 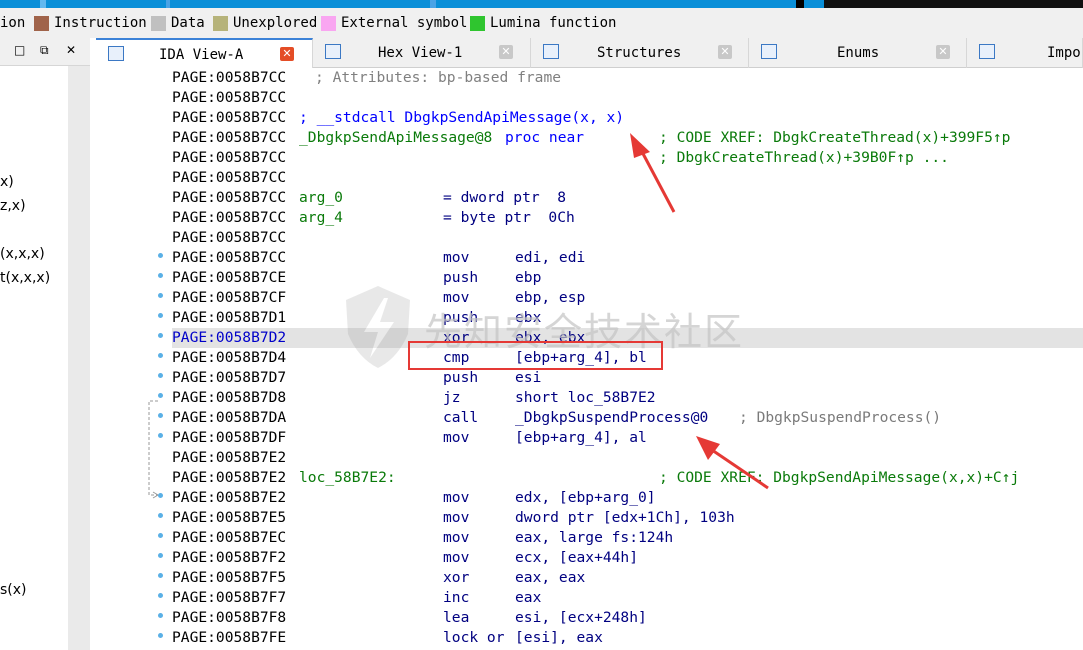 I want to click on close-button: ✕, so click(x=71, y=50).